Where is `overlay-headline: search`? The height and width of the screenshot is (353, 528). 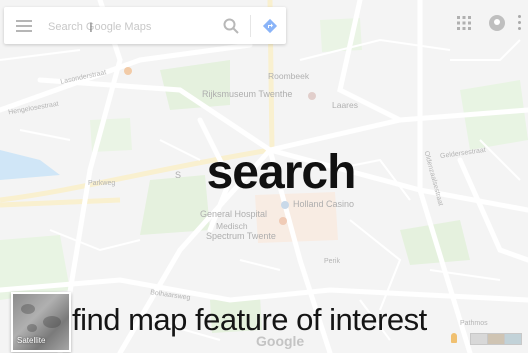 overlay-headline: search is located at coordinates (281, 172).